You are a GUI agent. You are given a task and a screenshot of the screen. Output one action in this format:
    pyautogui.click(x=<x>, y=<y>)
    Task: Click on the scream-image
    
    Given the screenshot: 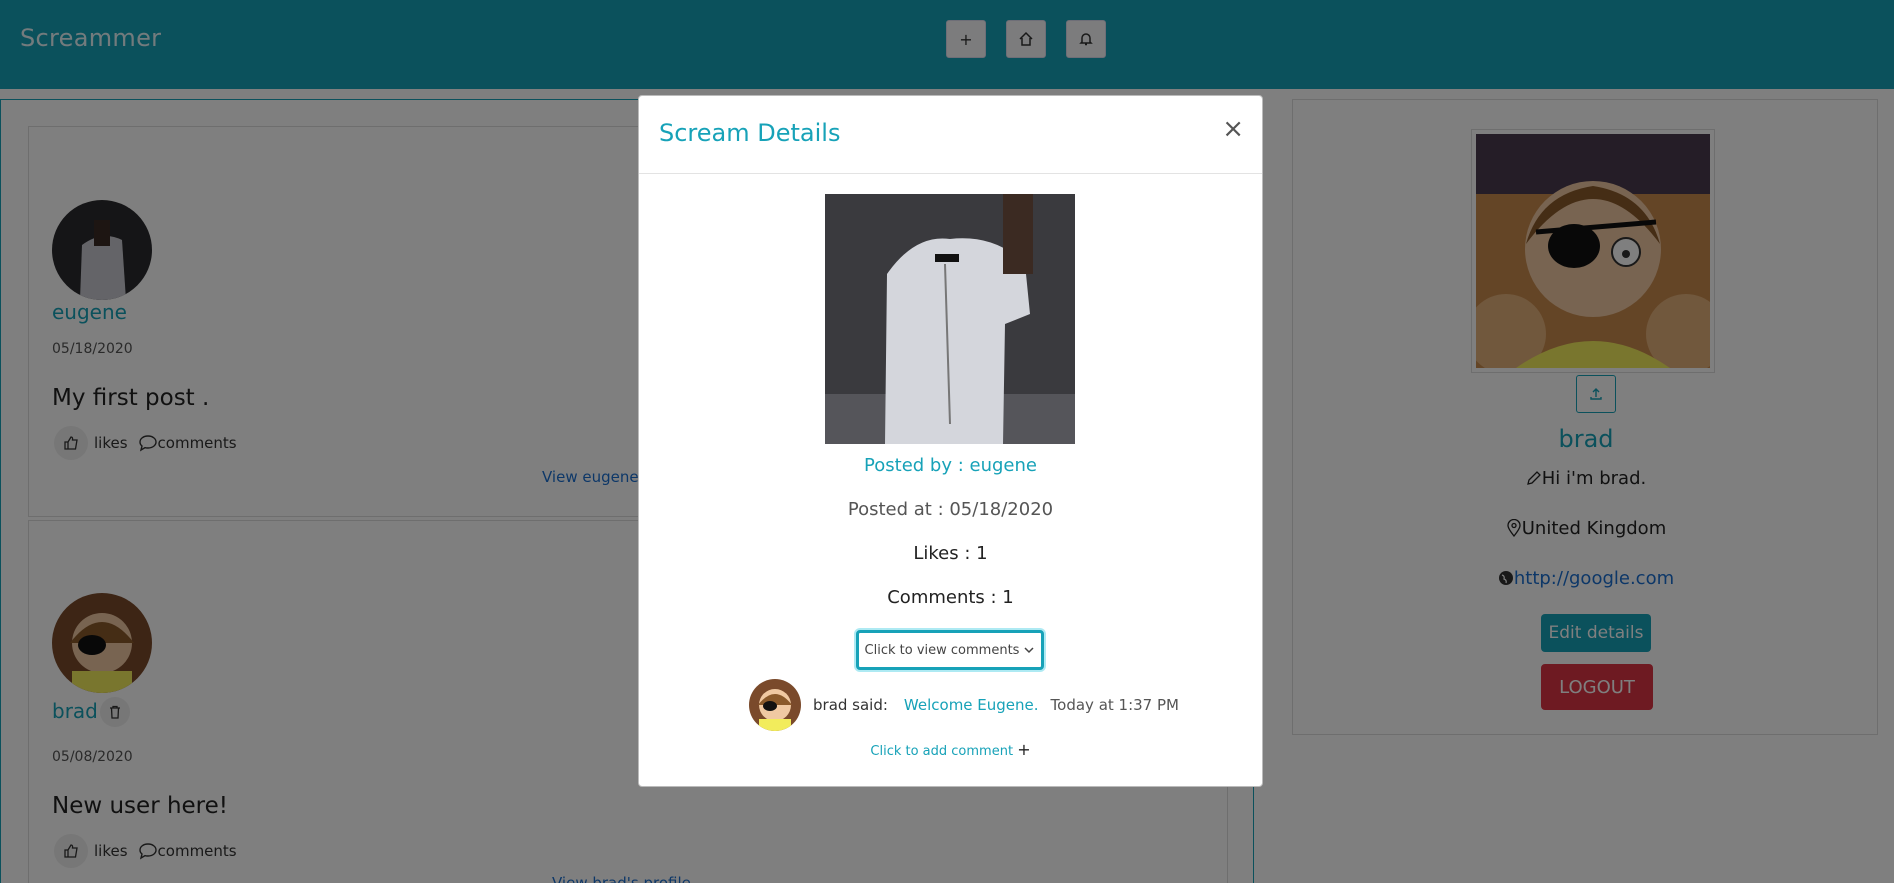 What is the action you would take?
    pyautogui.click(x=950, y=319)
    